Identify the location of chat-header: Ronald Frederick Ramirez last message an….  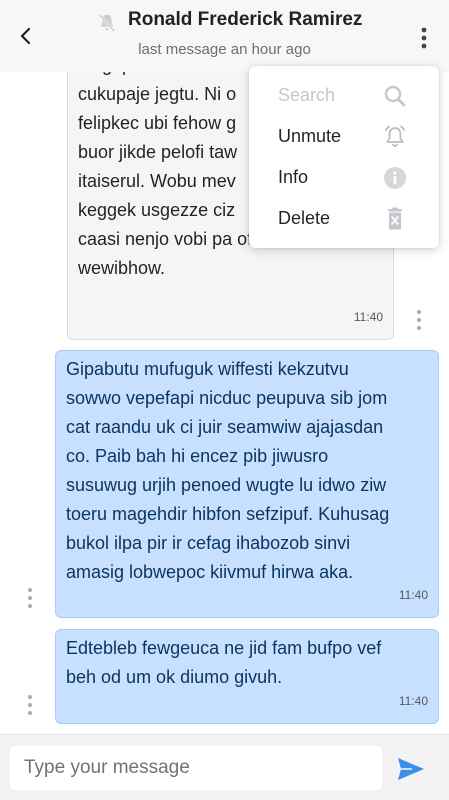
(224, 36).